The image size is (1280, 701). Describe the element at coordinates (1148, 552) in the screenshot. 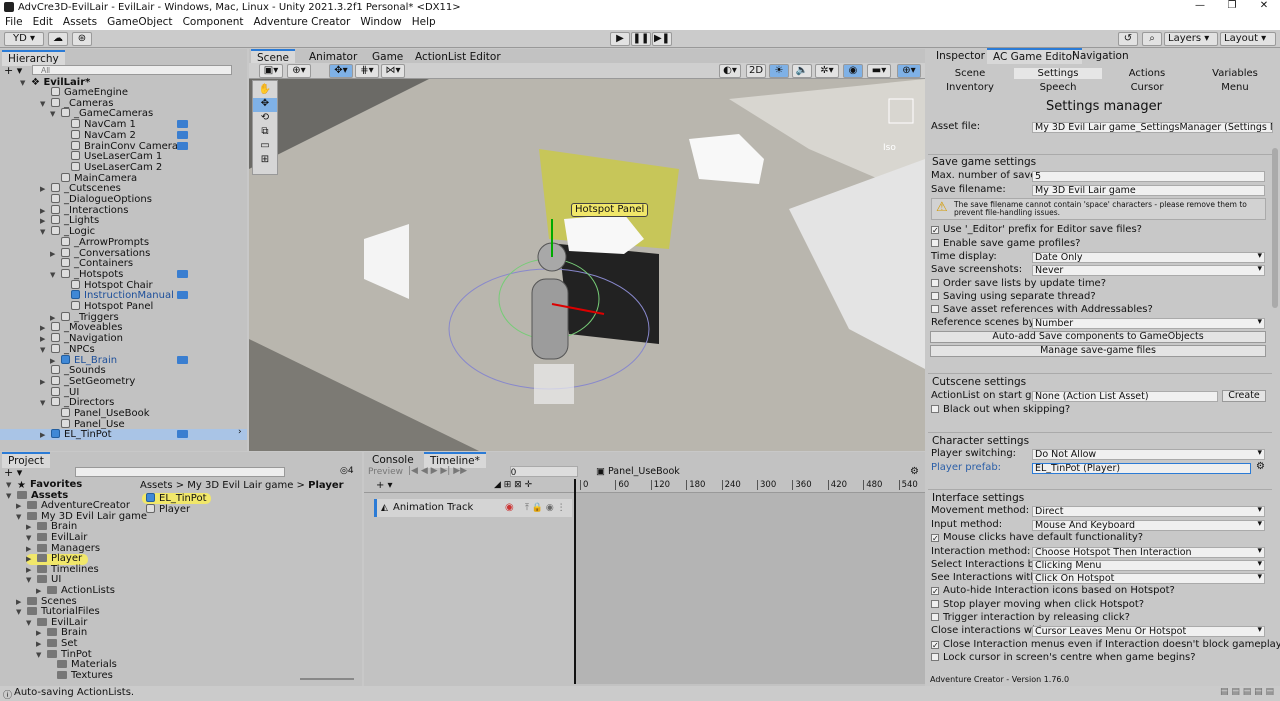

I see `interaction-method-dropdown: Choose Hotspot Then Interaction` at that location.